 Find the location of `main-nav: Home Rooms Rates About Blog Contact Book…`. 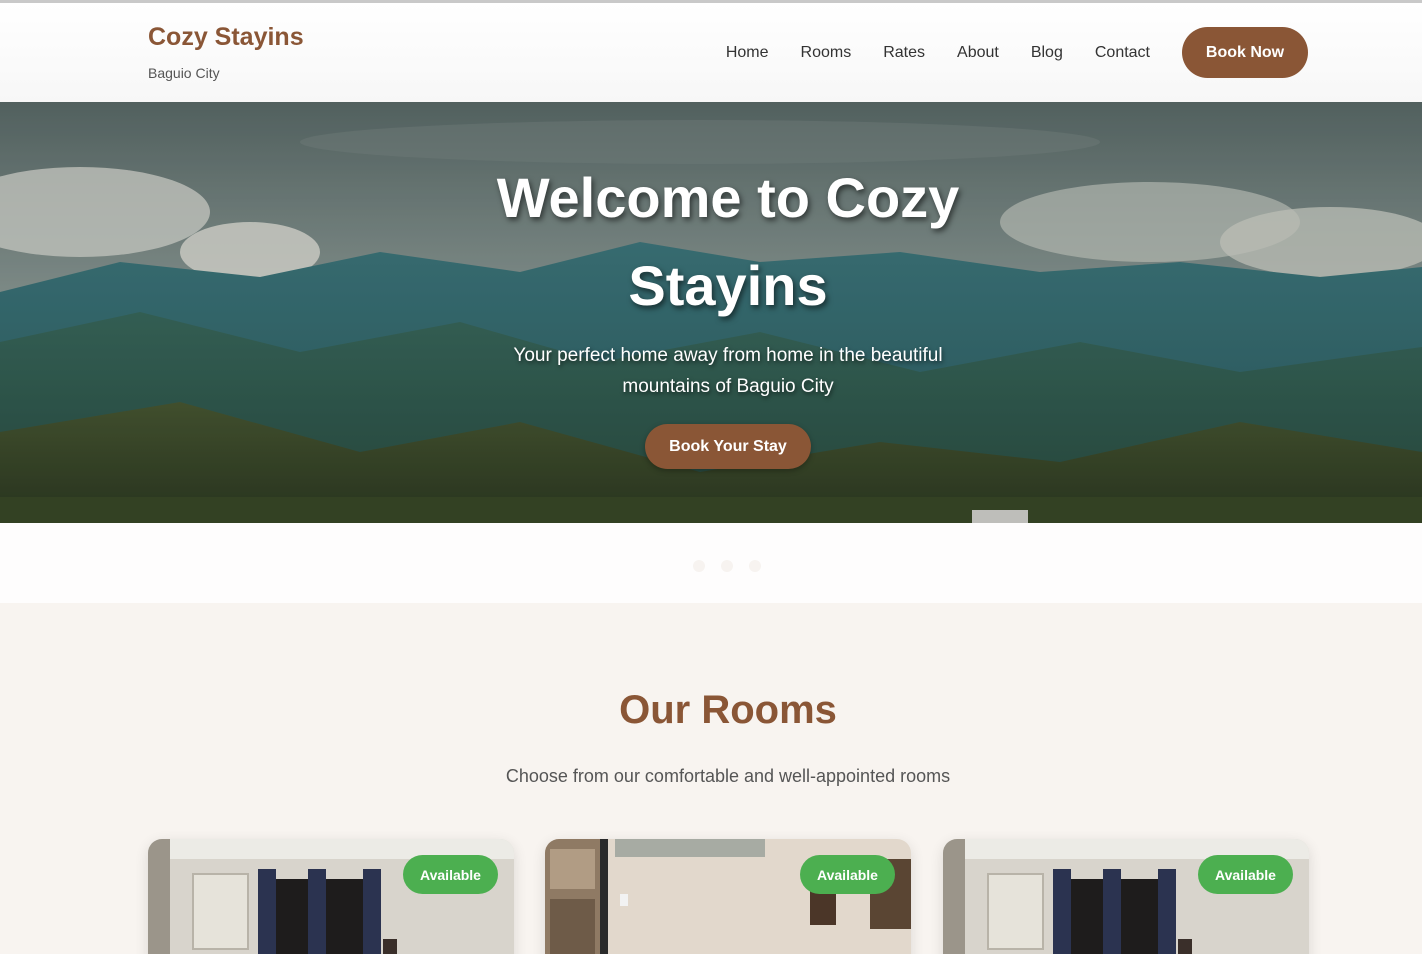

main-nav: Home Rooms Rates About Blog Contact Book… is located at coordinates (1001, 52).